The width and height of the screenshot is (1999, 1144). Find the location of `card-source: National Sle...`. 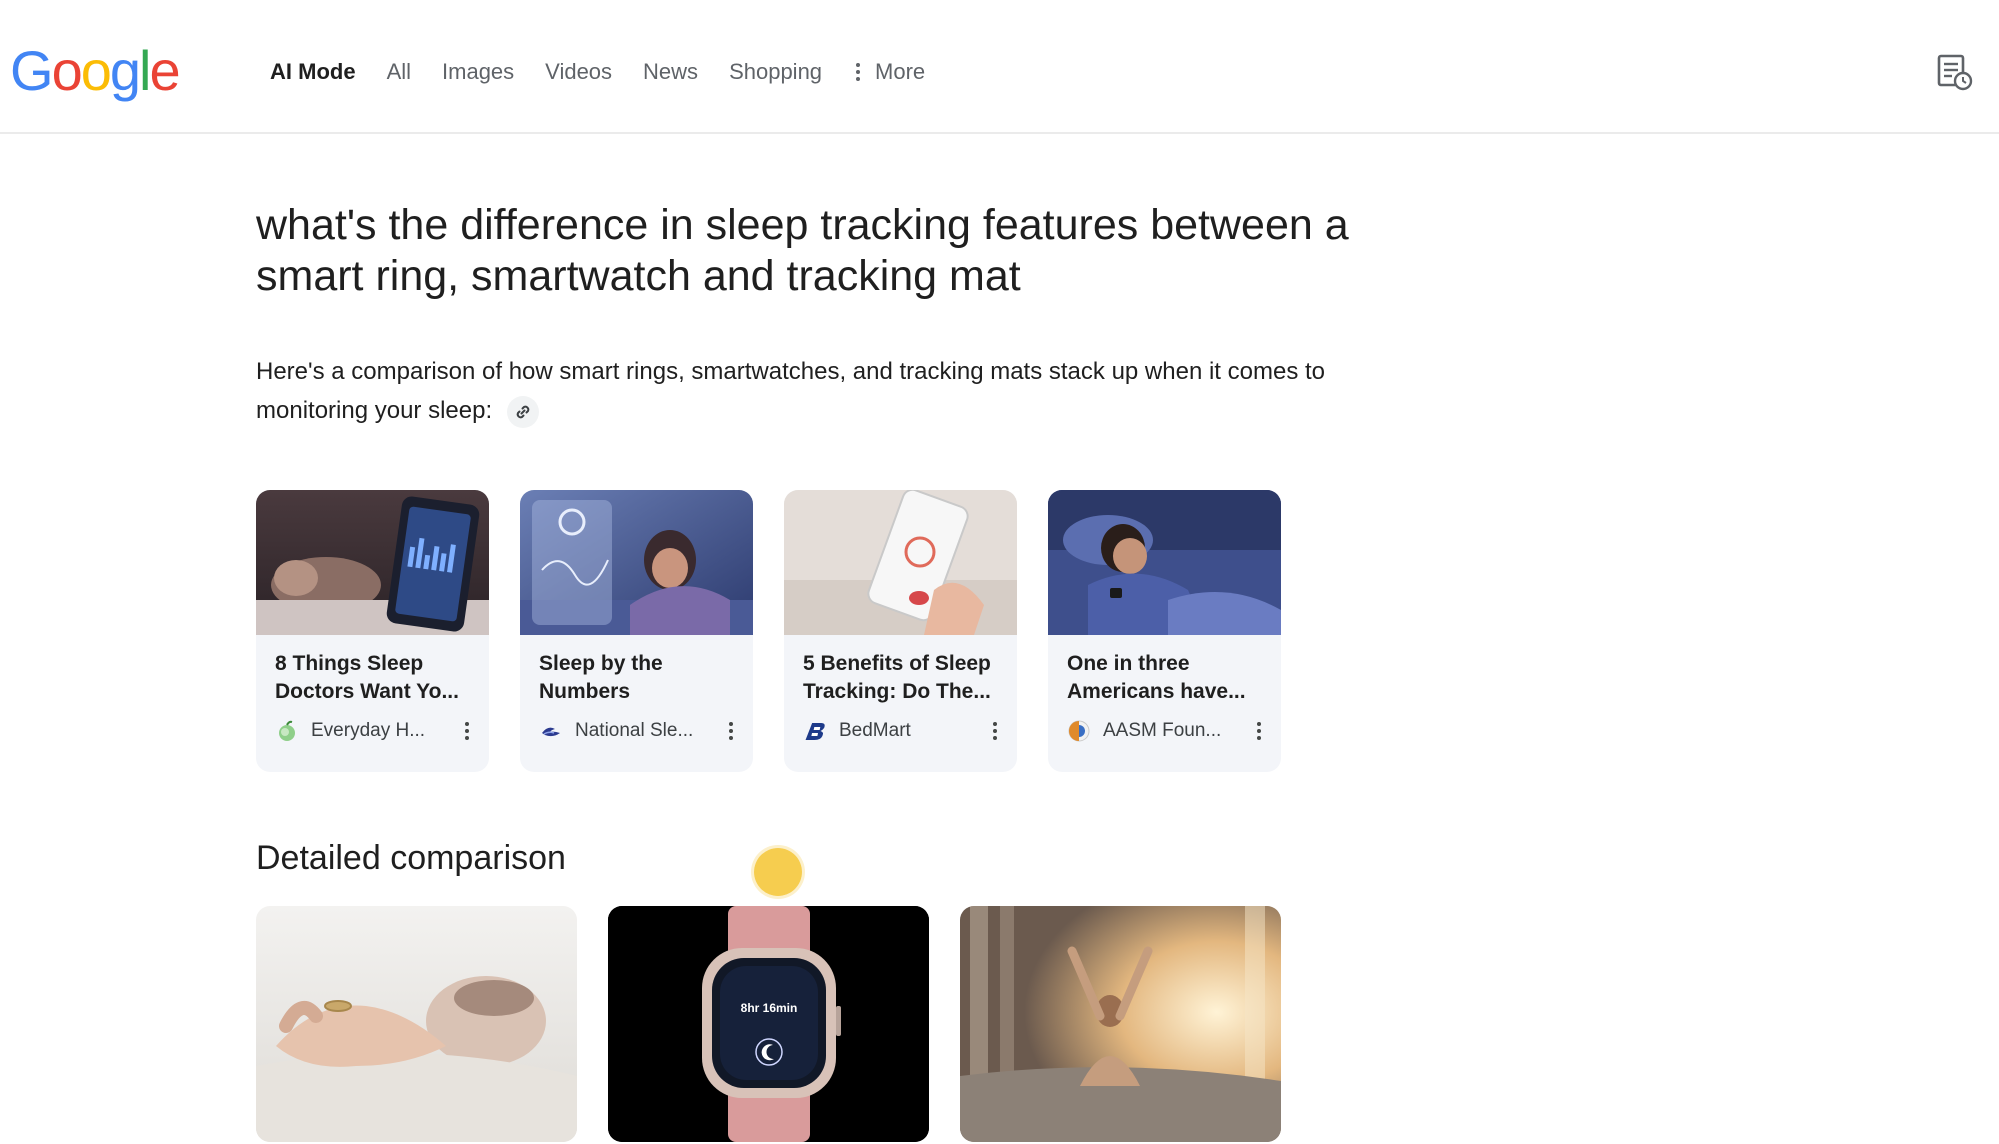

card-source: National Sle... is located at coordinates (639, 731).